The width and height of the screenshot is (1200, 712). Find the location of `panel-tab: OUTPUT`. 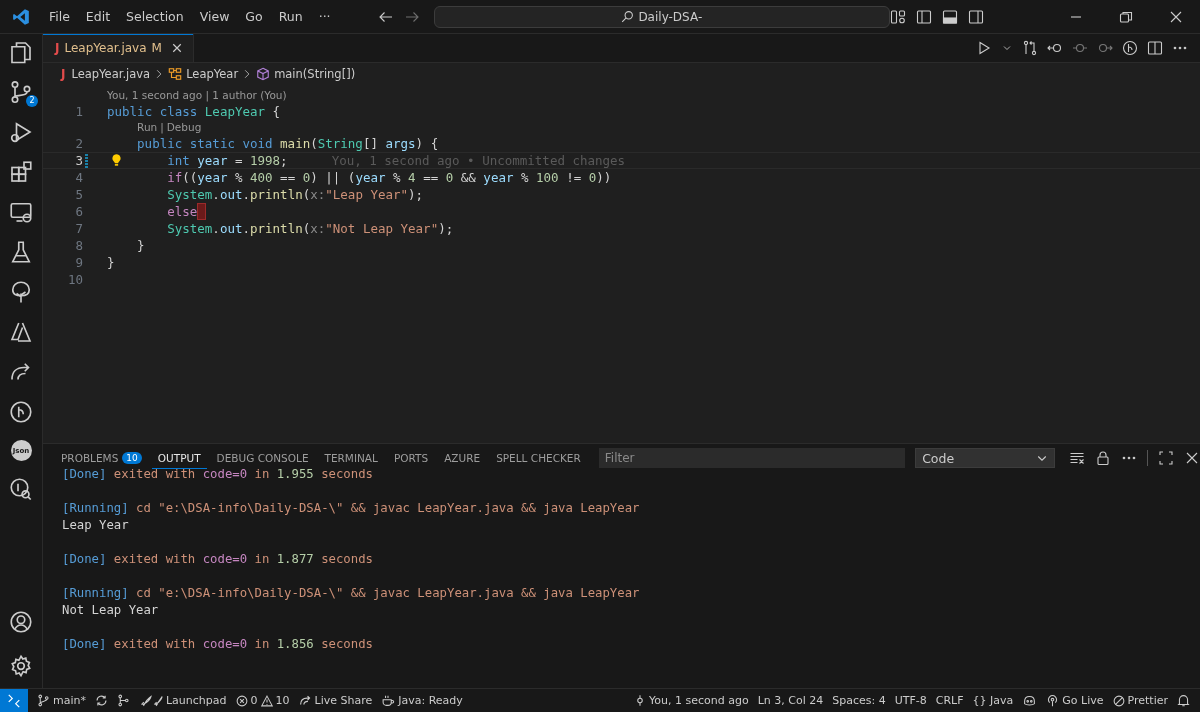

panel-tab: OUTPUT is located at coordinates (179, 458).